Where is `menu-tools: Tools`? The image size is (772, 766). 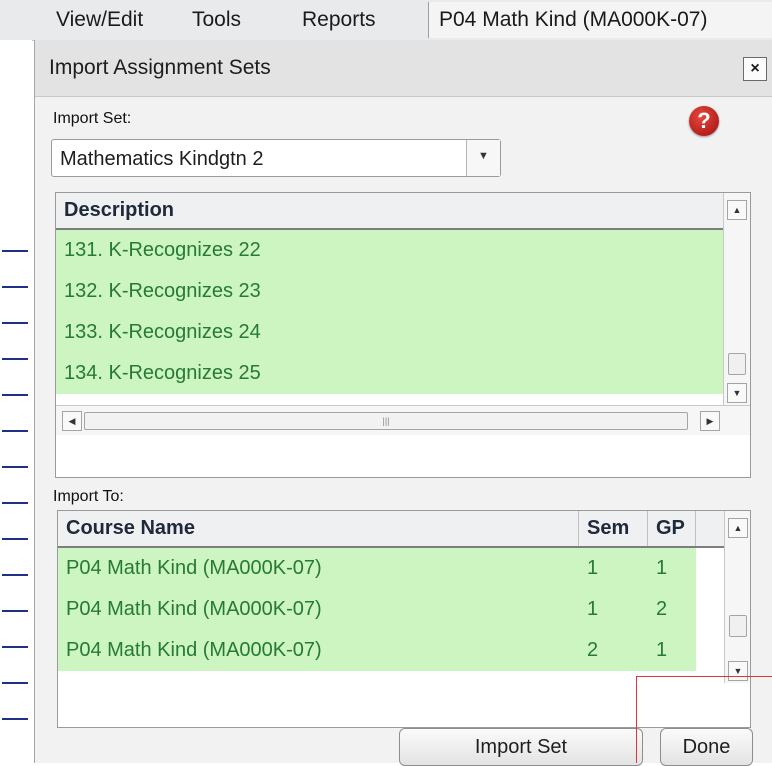 menu-tools: Tools is located at coordinates (216, 20).